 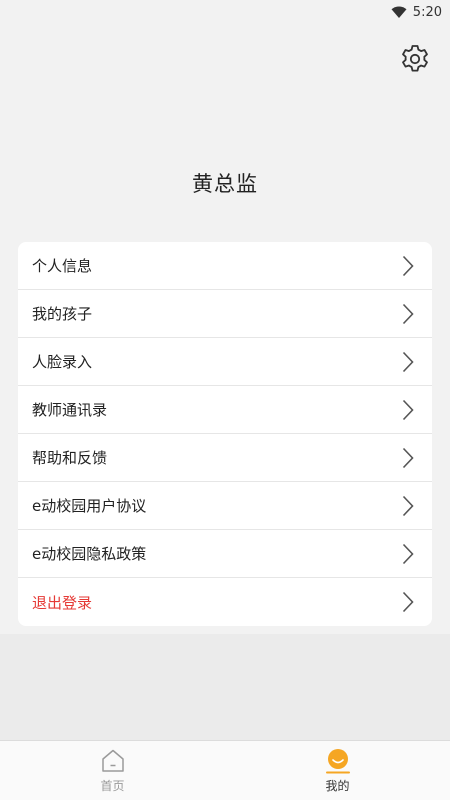 I want to click on tab-home: 首页, so click(x=112, y=770).